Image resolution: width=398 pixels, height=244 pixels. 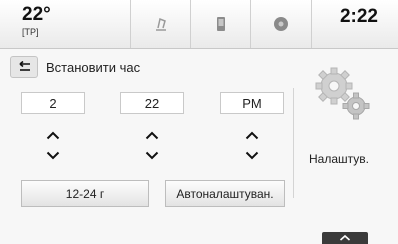 I want to click on period-field: PM, so click(x=252, y=103).